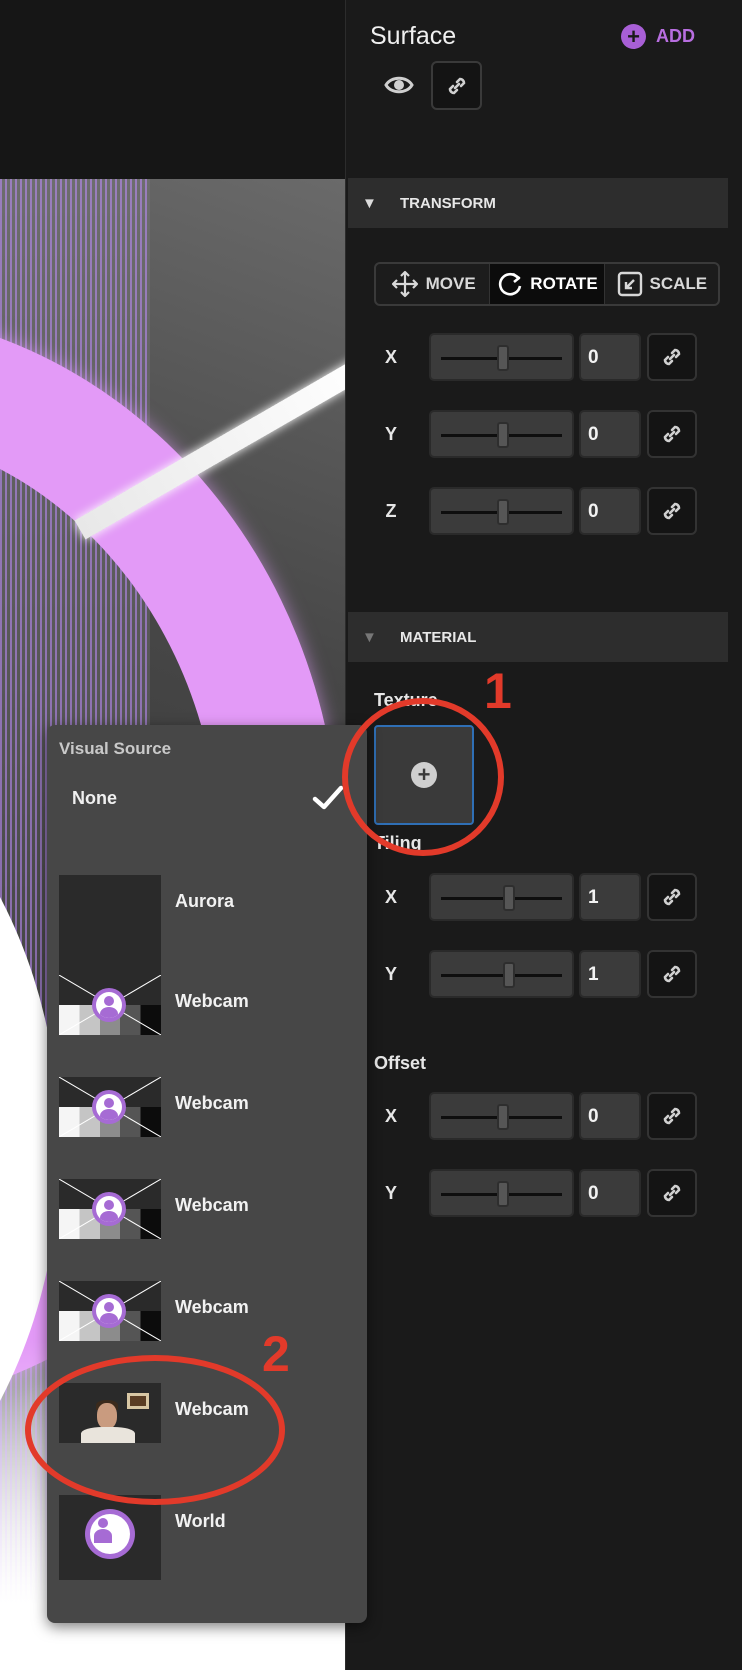 The width and height of the screenshot is (742, 1670). I want to click on tiling-x-link-button, so click(672, 897).